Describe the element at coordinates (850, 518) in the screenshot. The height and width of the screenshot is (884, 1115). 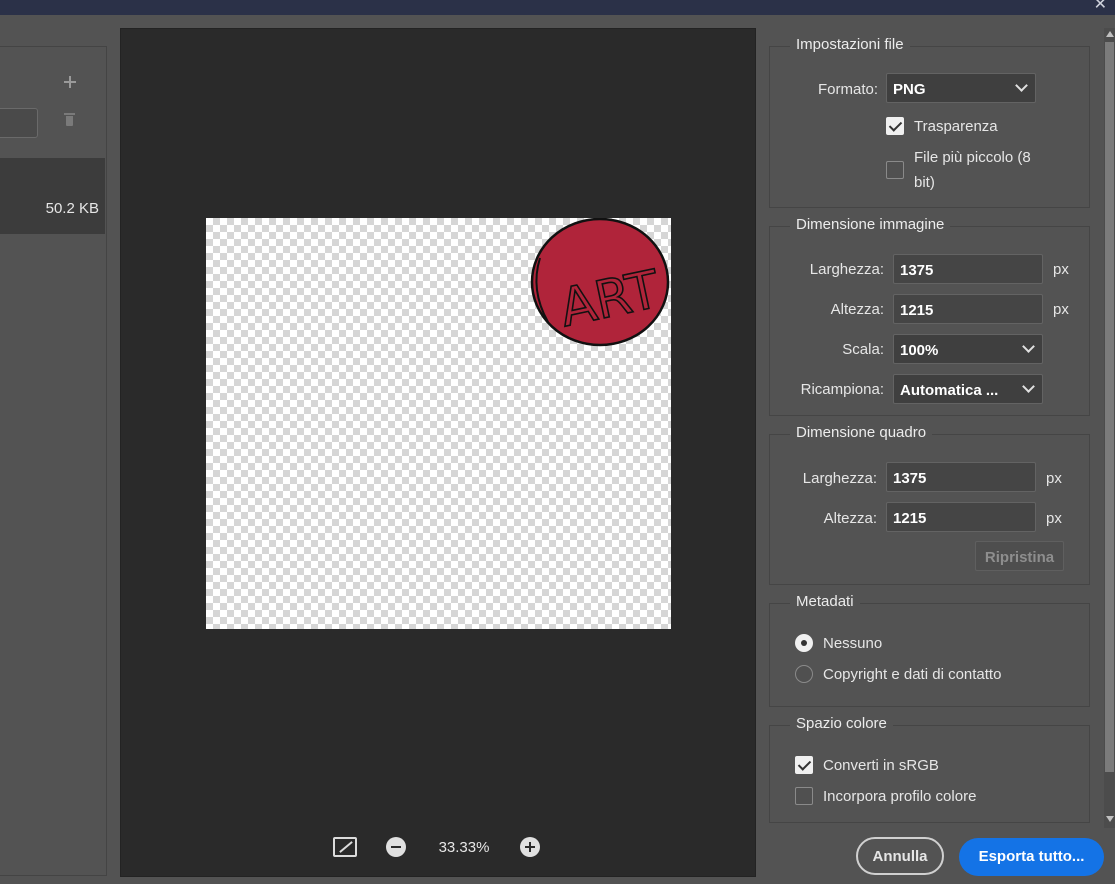
I see `canvas-height-label: Altezza:` at that location.